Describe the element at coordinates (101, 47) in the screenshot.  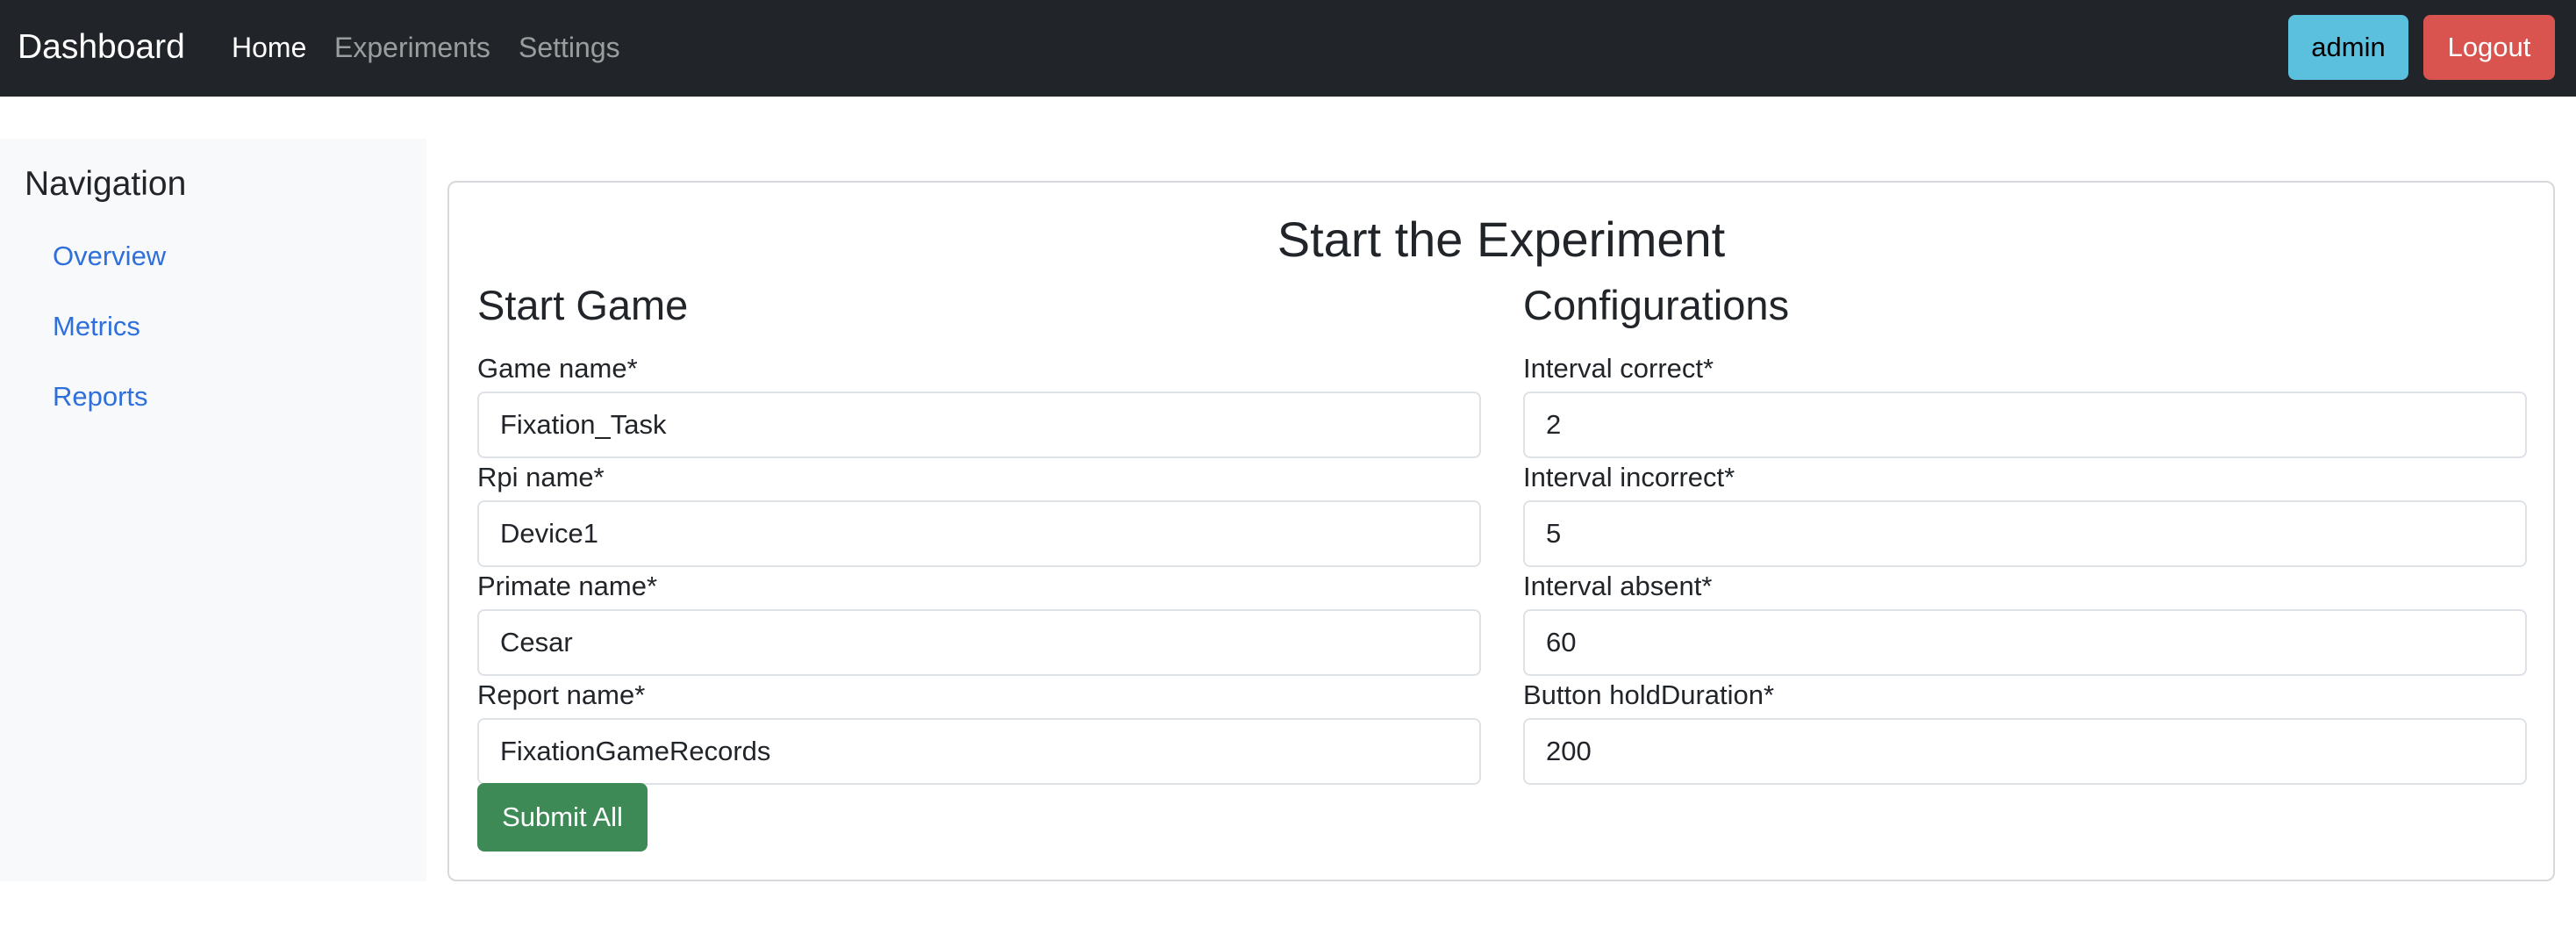
I see `brand-link: Dashboard` at that location.